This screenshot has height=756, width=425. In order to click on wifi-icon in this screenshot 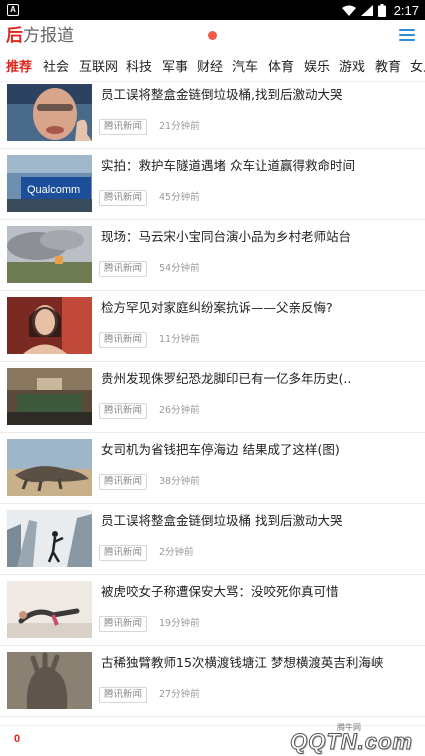, I will do `click(348, 10)`.